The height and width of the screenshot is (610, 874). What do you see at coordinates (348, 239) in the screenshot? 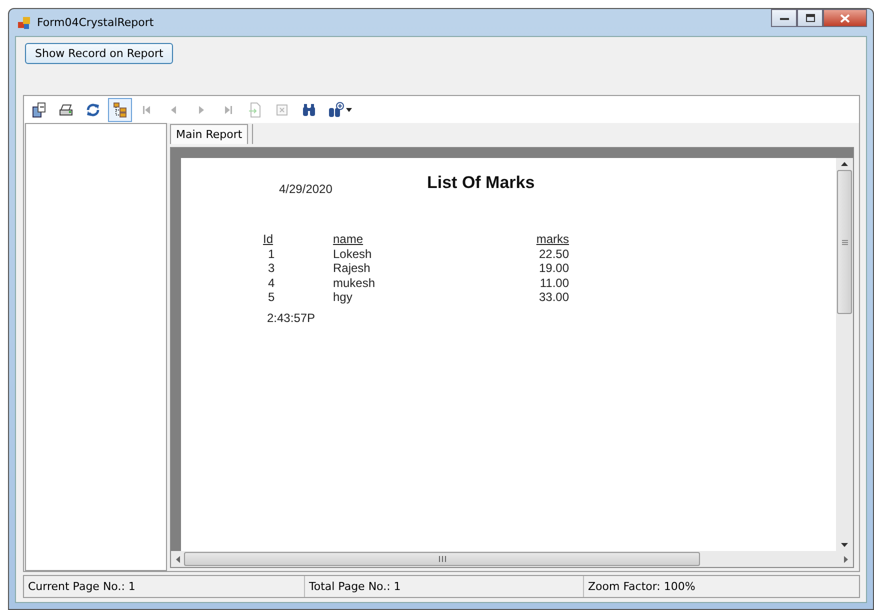
I see `column-header: name` at bounding box center [348, 239].